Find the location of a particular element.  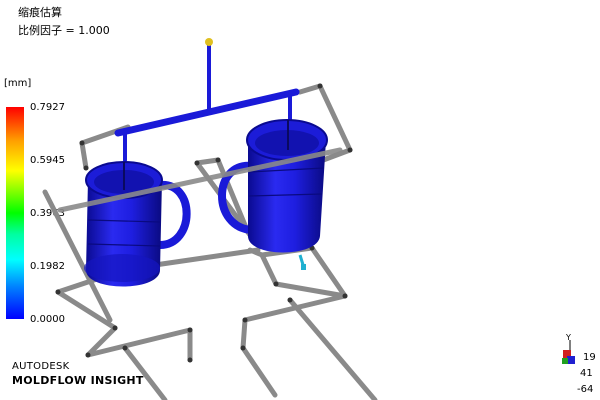

injection-point-icon is located at coordinates (209, 42).